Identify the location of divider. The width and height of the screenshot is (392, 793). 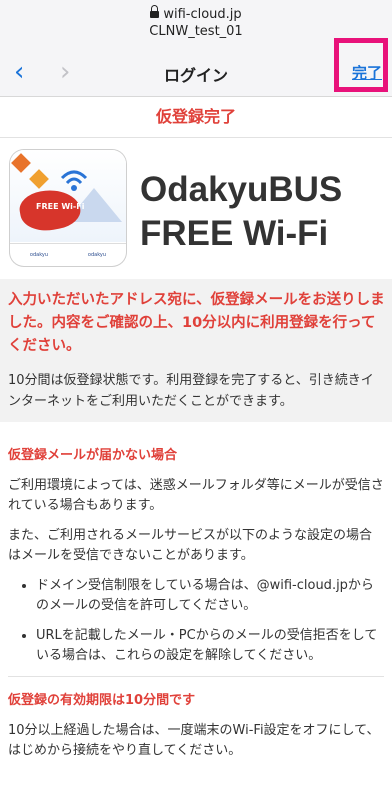
(196, 676).